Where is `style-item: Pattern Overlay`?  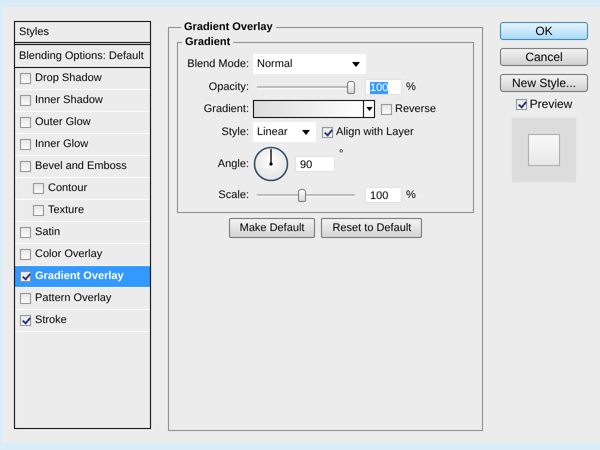
style-item: Pattern Overlay is located at coordinates (82, 299).